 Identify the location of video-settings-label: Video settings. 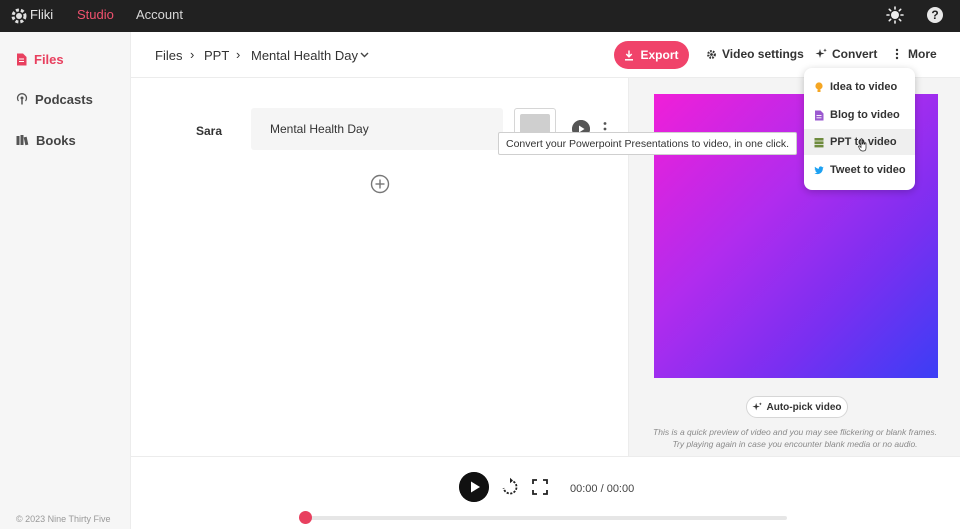
(763, 54).